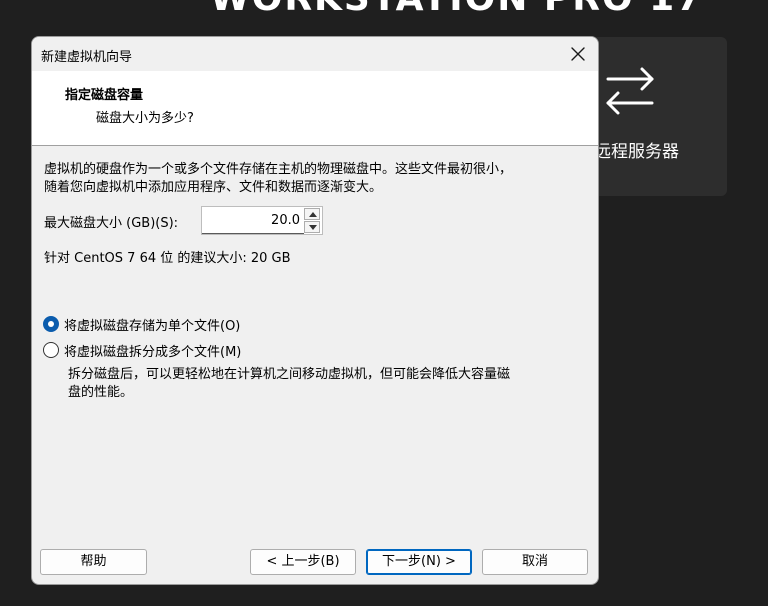 This screenshot has height=606, width=768. What do you see at coordinates (315, 108) in the screenshot?
I see `wizard-header: 指定磁盘容量 磁盘大小为多少?` at bounding box center [315, 108].